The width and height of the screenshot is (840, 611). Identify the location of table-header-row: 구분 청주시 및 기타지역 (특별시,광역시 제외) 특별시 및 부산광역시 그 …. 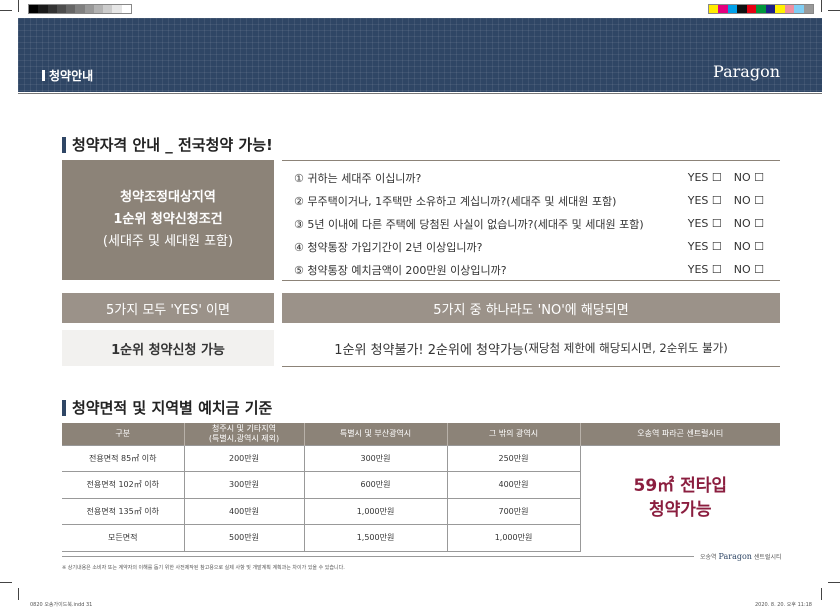
(421, 434).